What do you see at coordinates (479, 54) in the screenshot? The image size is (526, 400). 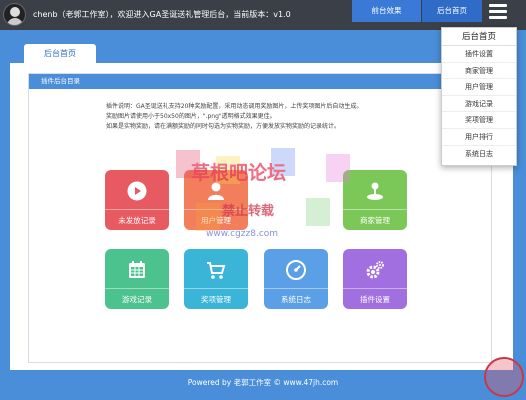 I see `dropdown-item-plugin-settings: 插件设置` at bounding box center [479, 54].